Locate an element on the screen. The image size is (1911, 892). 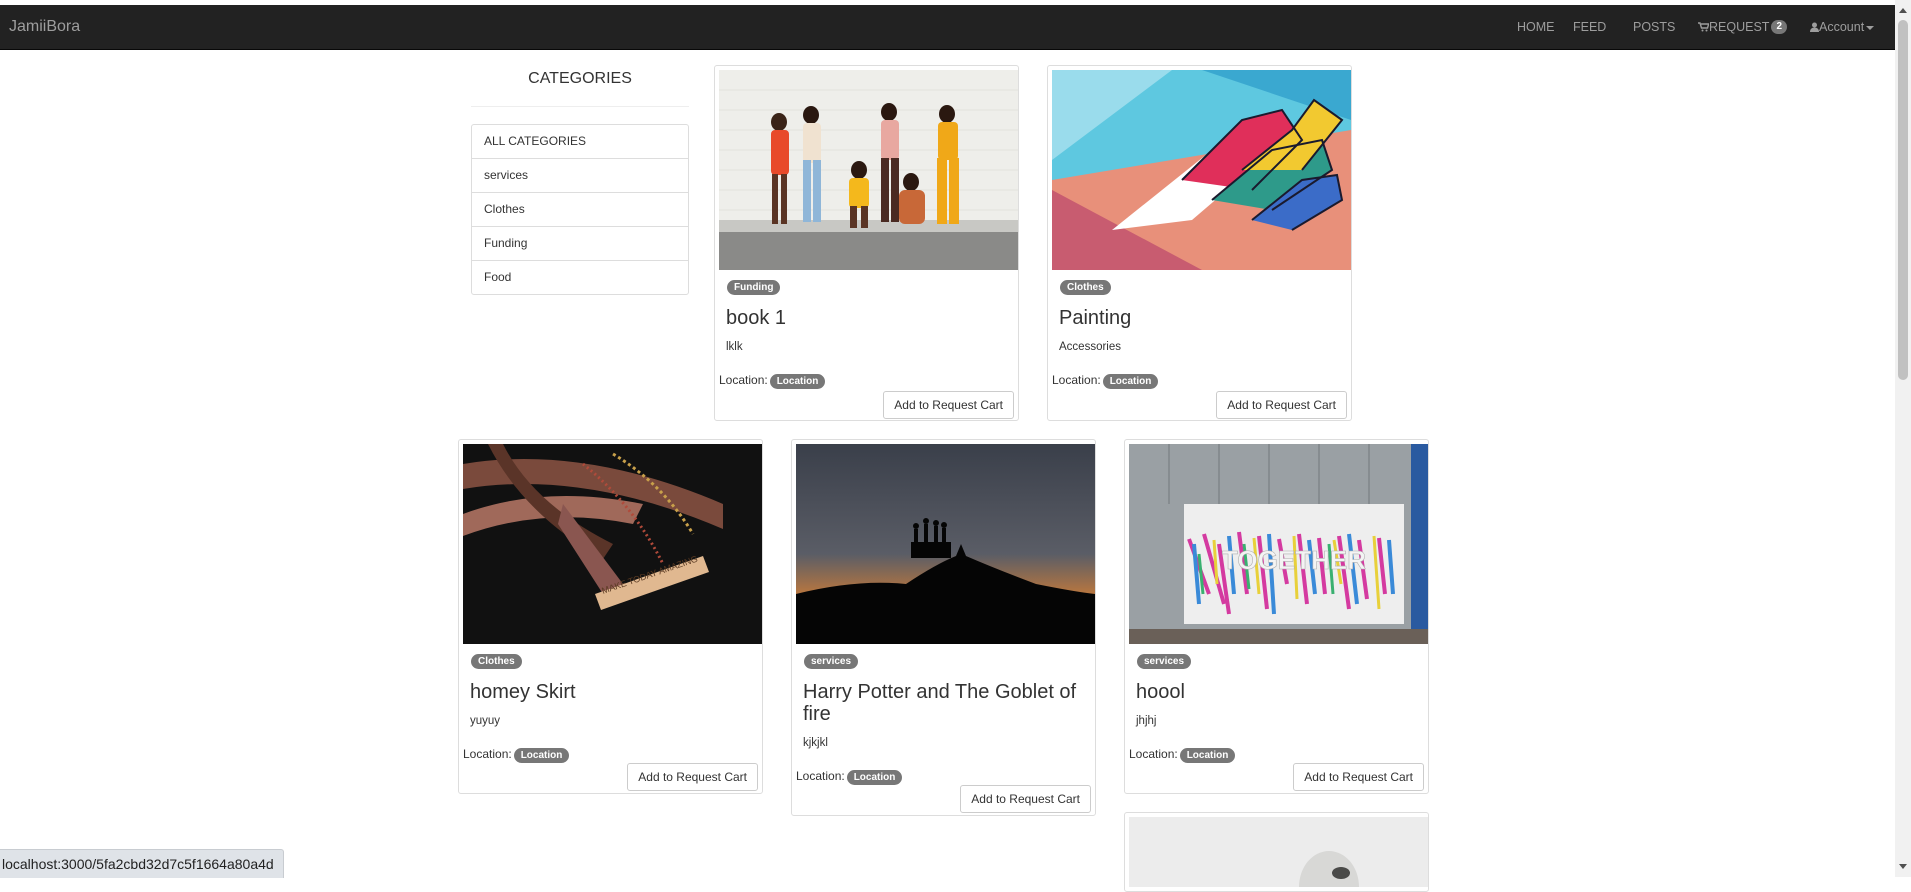
categories-title: CATEGORIES is located at coordinates (580, 78).